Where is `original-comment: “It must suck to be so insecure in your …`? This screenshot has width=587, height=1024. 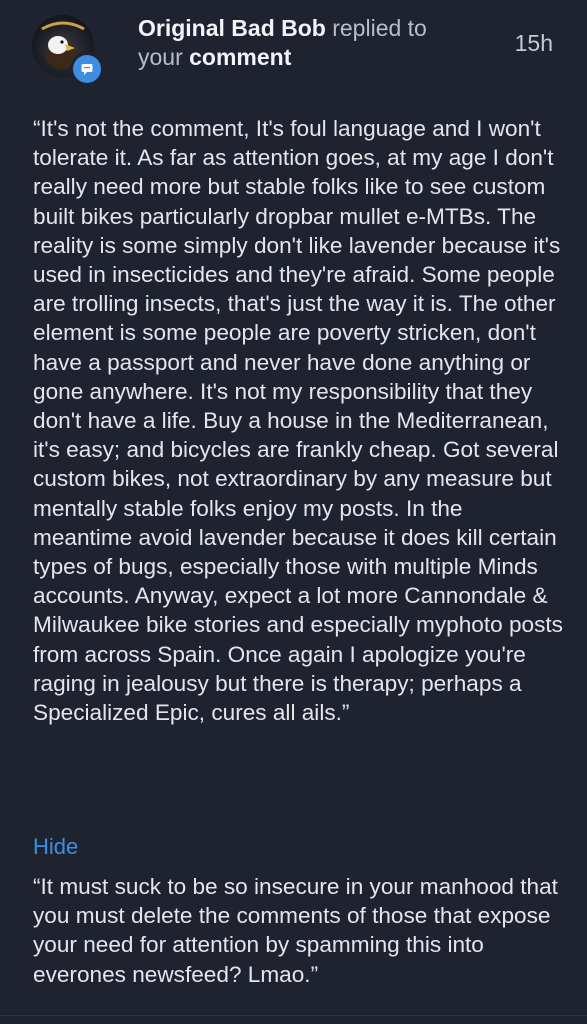 original-comment: “It must suck to be so insecure in your … is located at coordinates (298, 930).